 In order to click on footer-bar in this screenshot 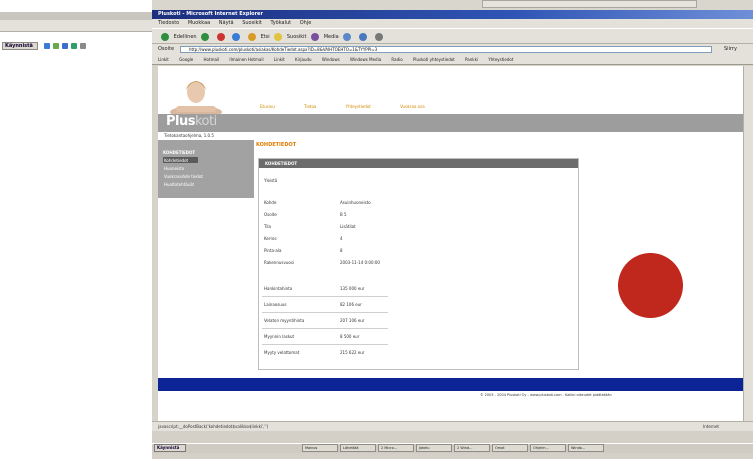, I will do `click(454, 384)`.